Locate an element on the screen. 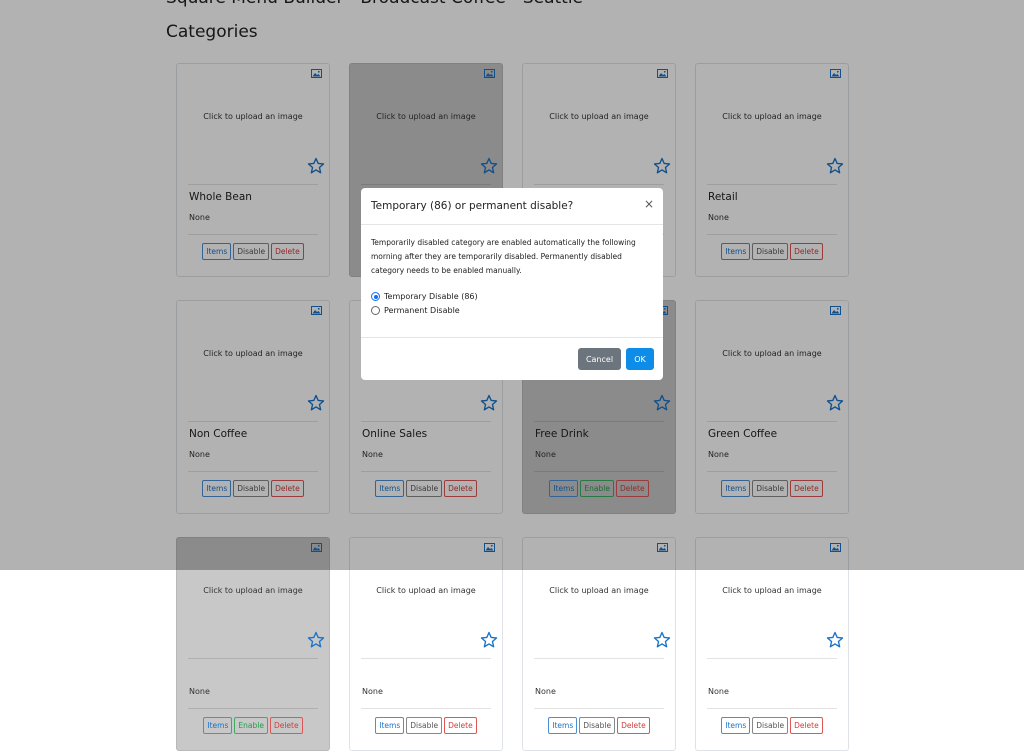  enable-button: Enable is located at coordinates (251, 725).